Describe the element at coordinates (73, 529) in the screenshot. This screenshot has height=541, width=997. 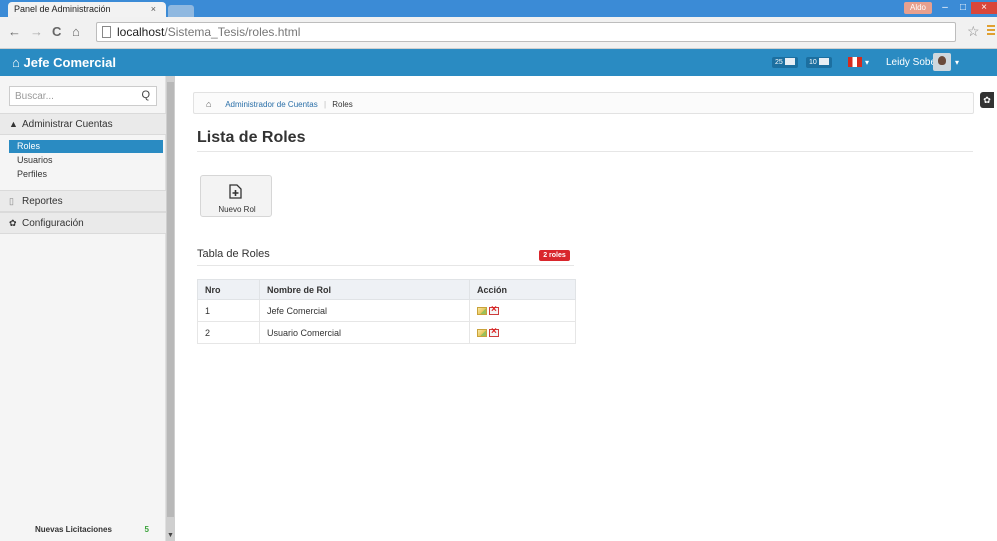
I see `new-tenders-label: Nuevas Licitaciones` at that location.